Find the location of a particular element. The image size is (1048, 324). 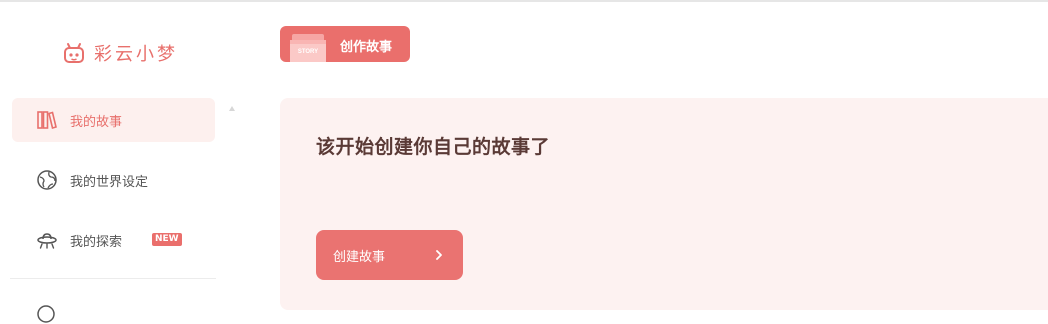

sidebar-item-label: 我的故事 is located at coordinates (96, 122).